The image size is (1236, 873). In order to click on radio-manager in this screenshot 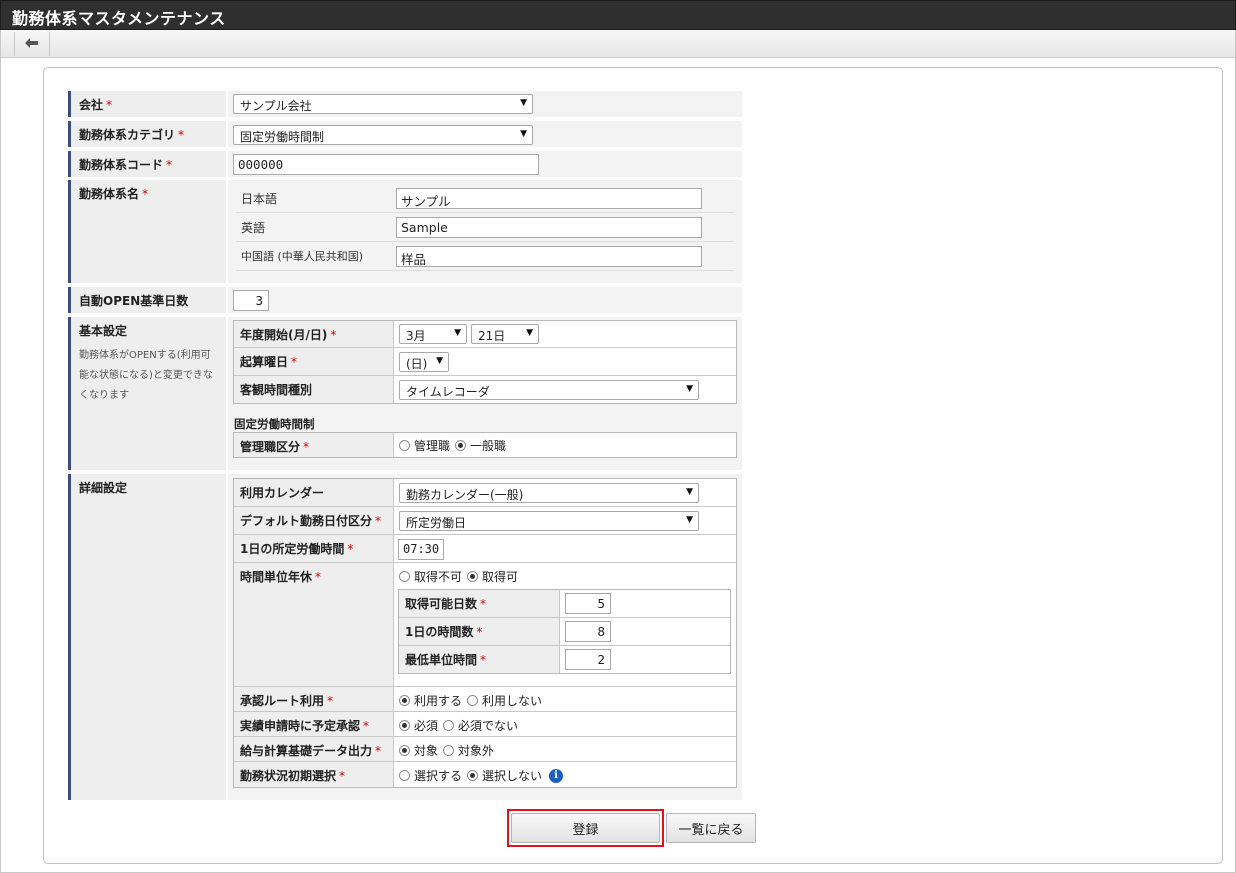, I will do `click(404, 445)`.